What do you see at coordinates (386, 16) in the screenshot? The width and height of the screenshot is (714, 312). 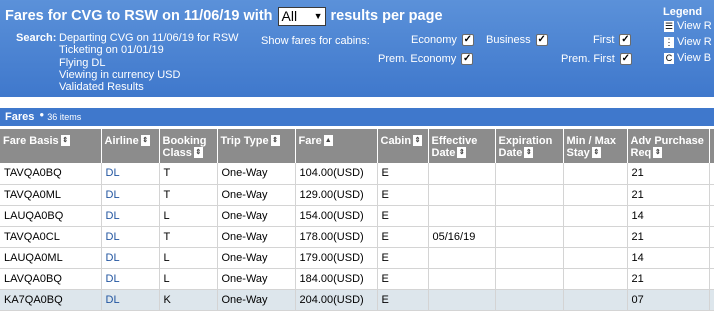 I see `title-suffix: results per page` at bounding box center [386, 16].